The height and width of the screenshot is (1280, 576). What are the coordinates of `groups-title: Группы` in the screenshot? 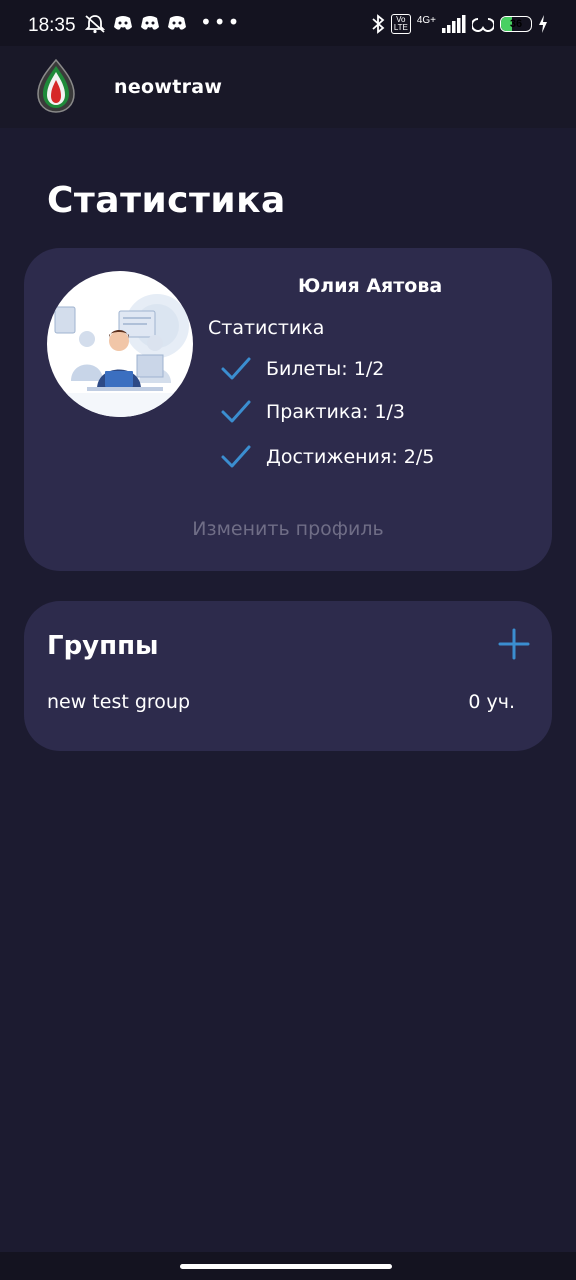 It's located at (103, 646).